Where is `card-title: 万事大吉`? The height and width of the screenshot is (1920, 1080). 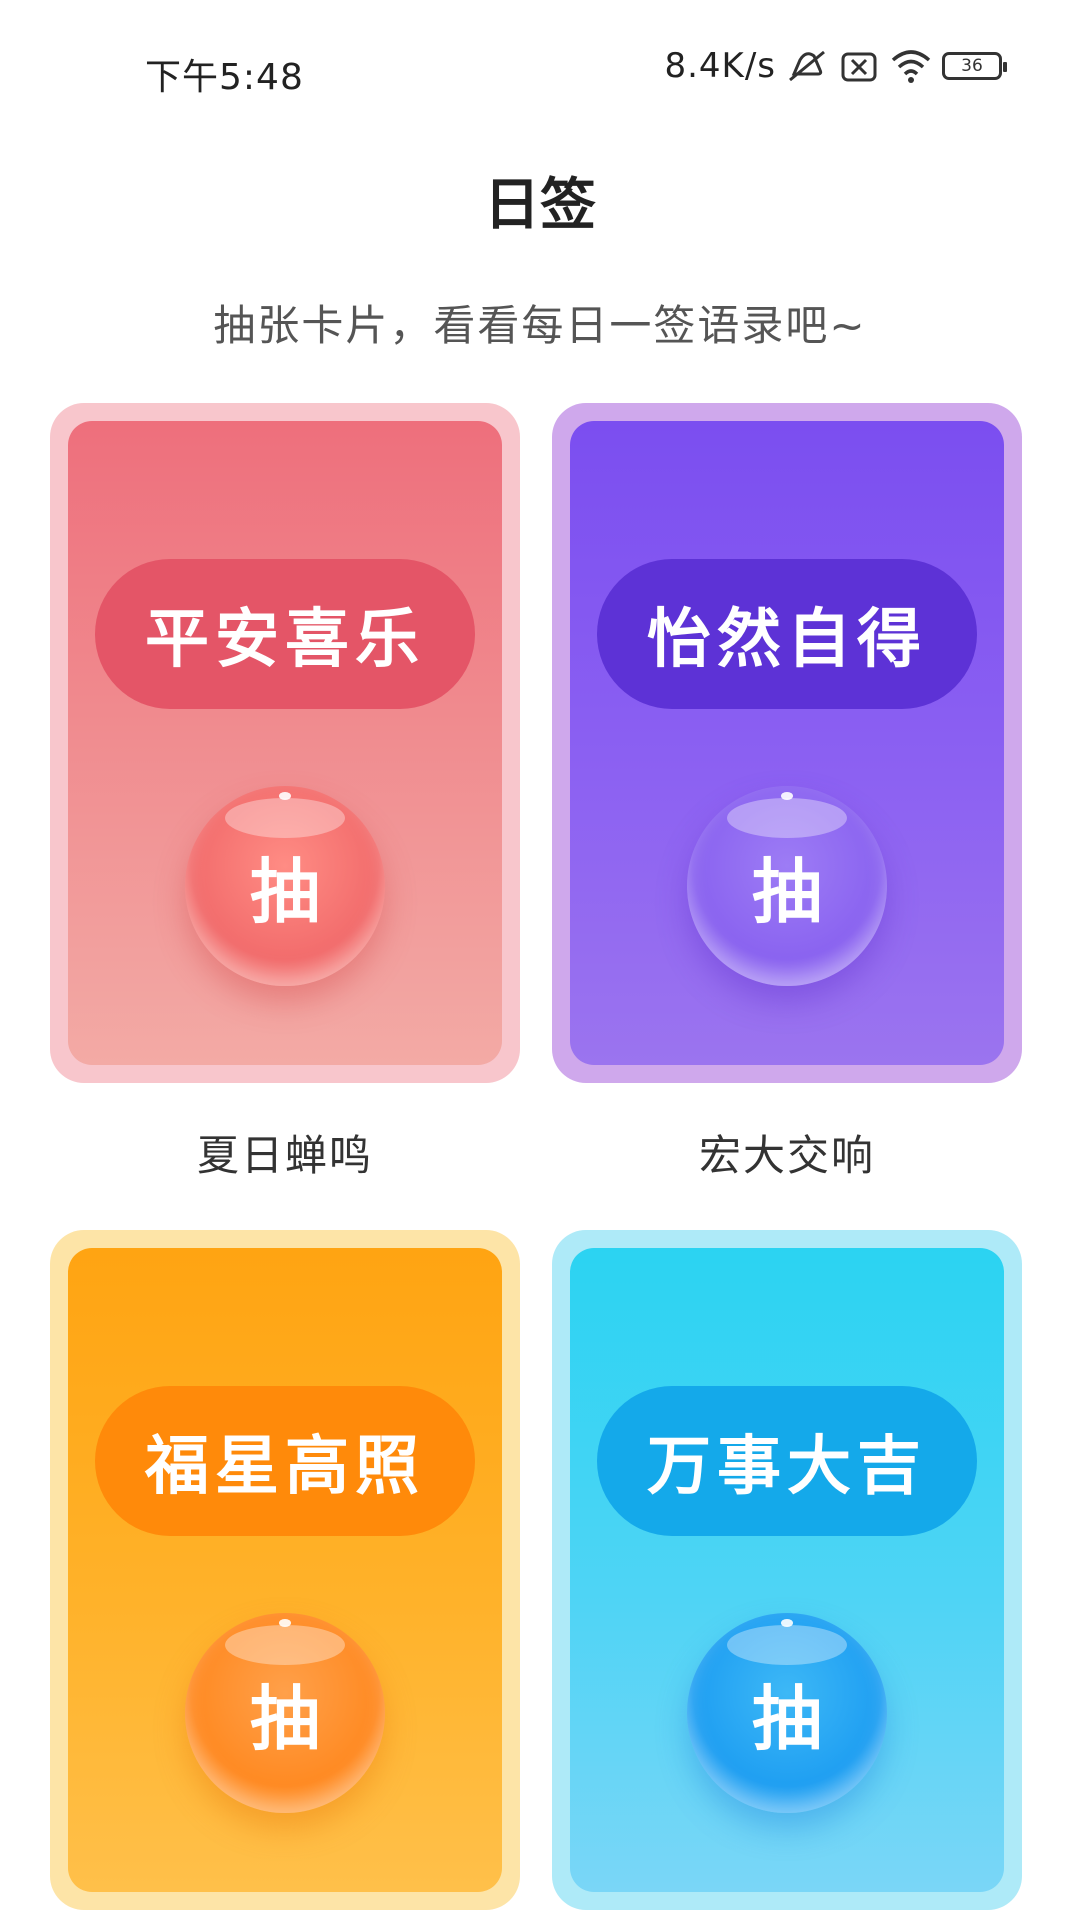
card-title: 万事大吉 is located at coordinates (787, 1461).